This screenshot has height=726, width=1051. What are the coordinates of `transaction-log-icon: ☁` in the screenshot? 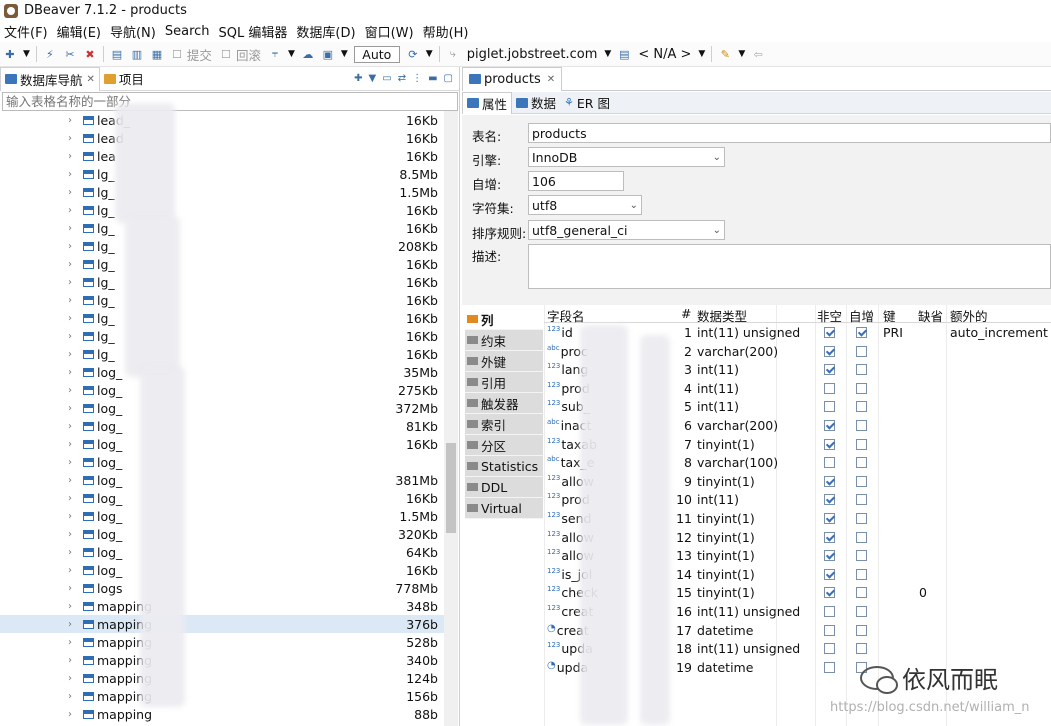 It's located at (308, 54).